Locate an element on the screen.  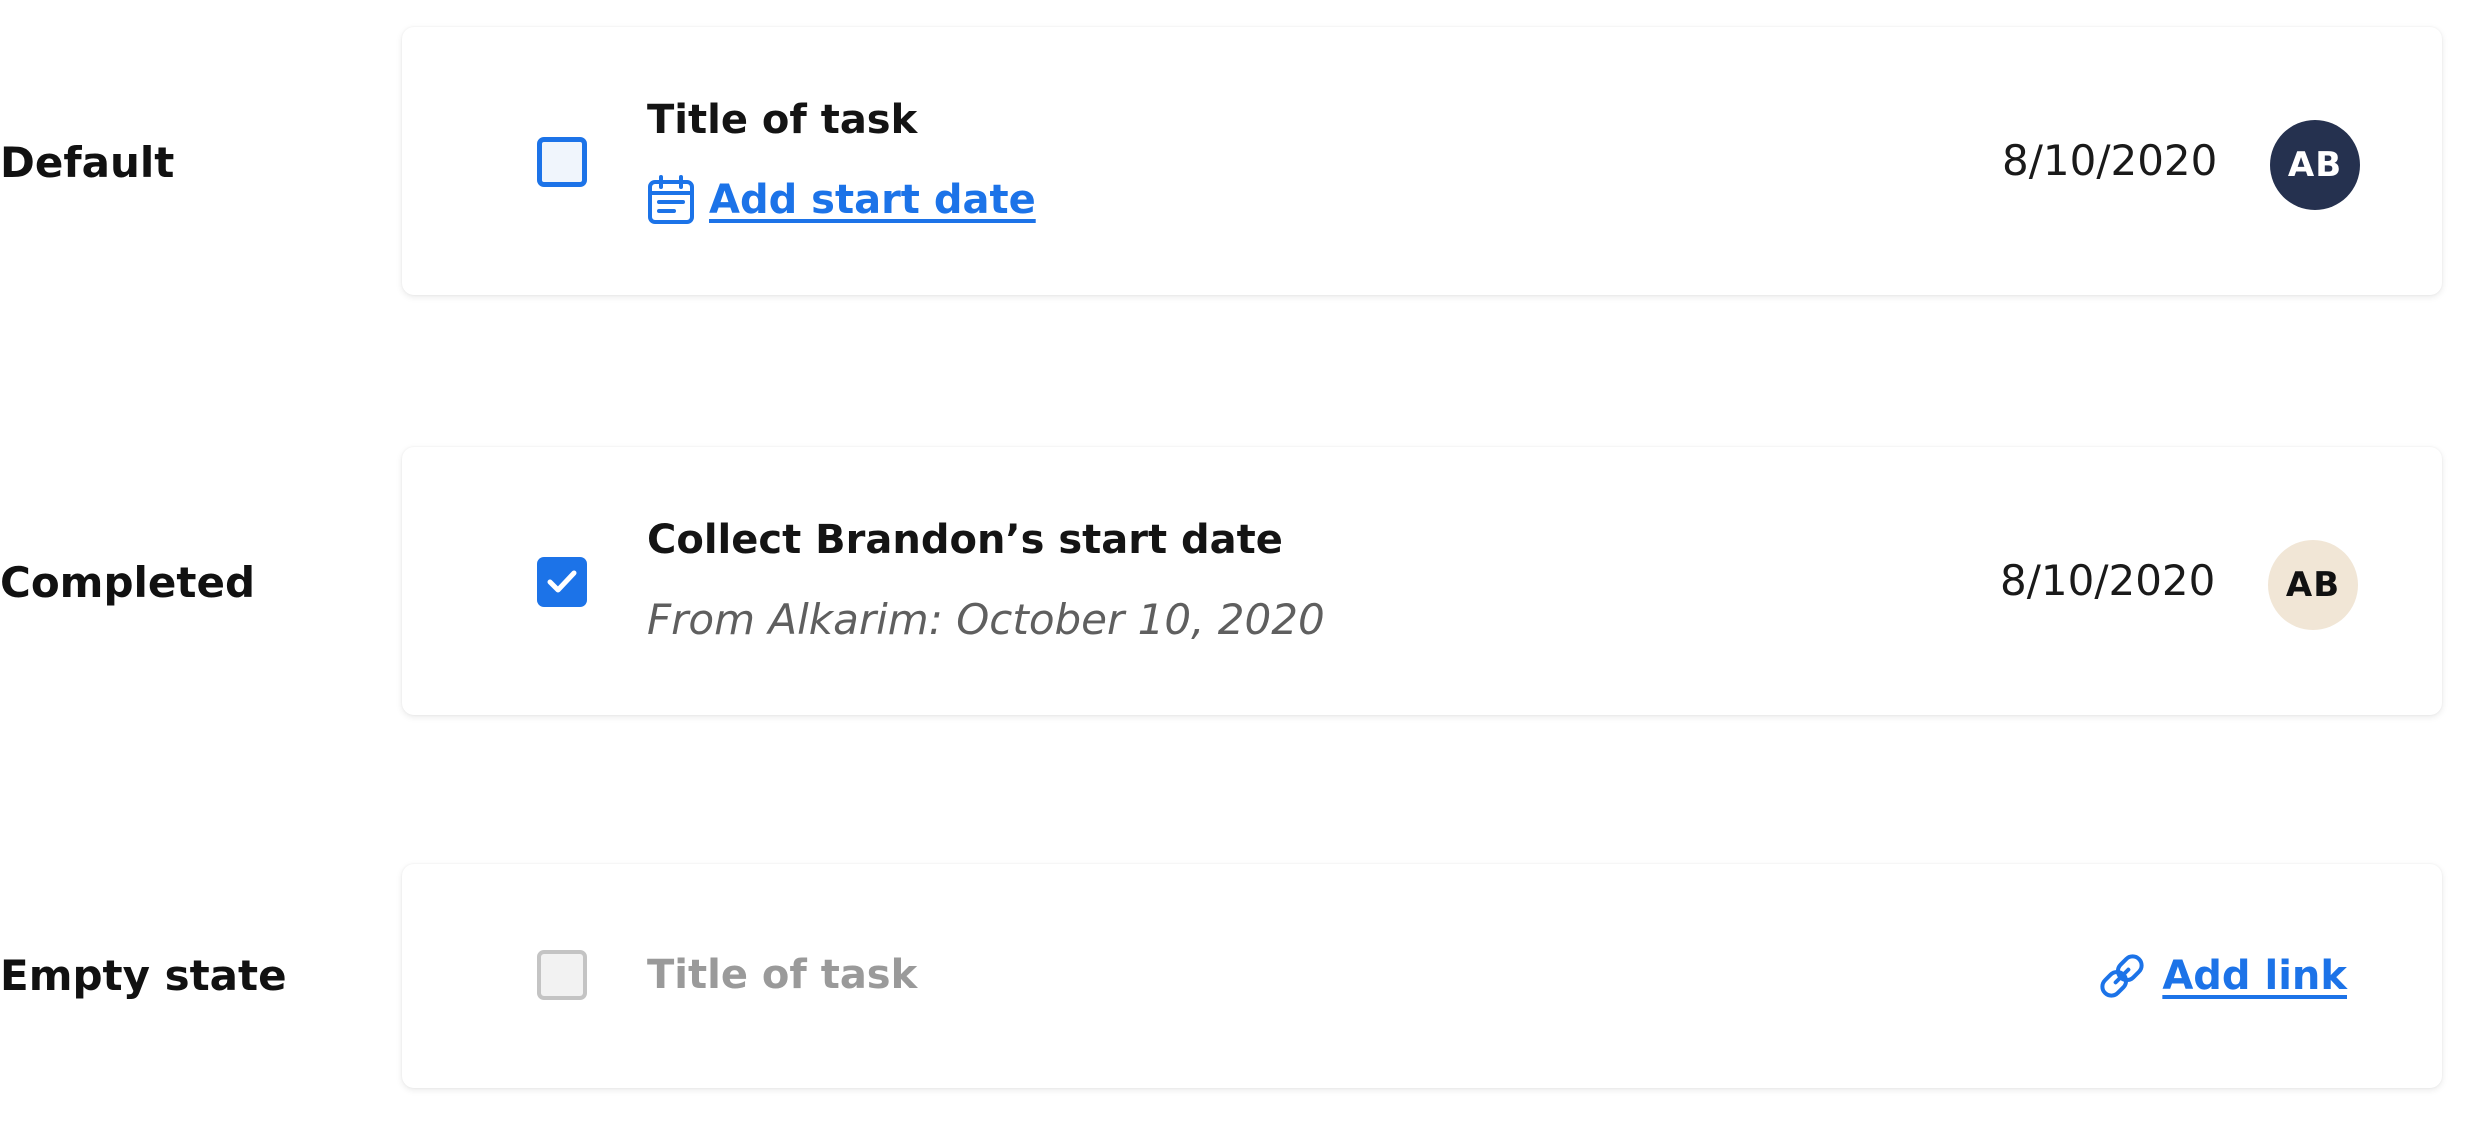
row-label-completed: Completed is located at coordinates (128, 582).